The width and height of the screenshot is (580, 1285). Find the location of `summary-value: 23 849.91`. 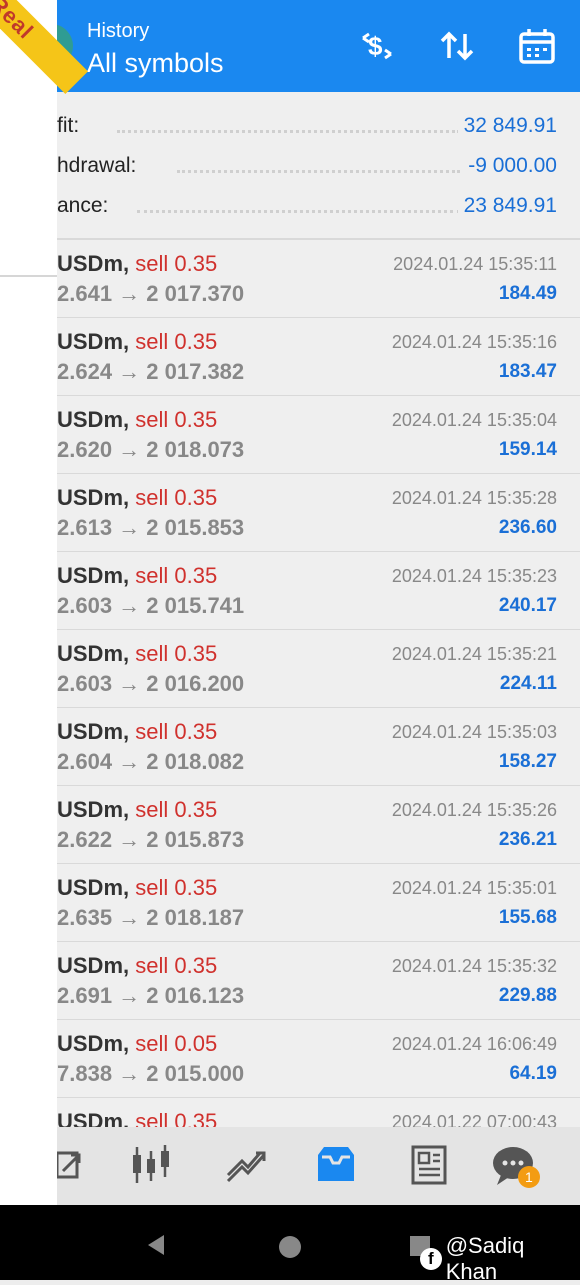

summary-value: 23 849.91 is located at coordinates (507, 206).